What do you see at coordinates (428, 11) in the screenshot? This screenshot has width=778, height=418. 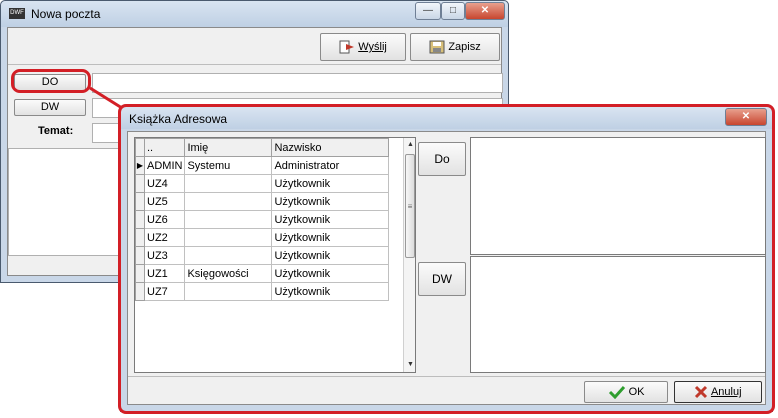 I see `minimize-button: —` at bounding box center [428, 11].